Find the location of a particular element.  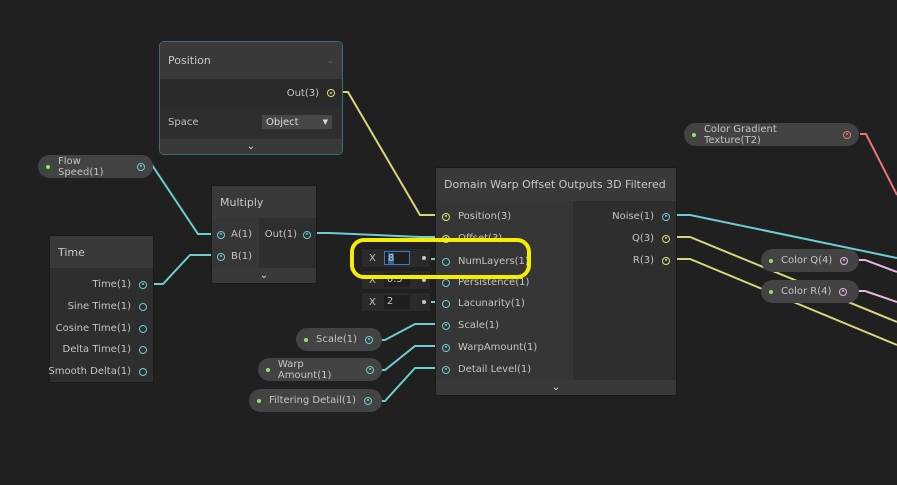

property-label: Color Q(4) is located at coordinates (807, 260).